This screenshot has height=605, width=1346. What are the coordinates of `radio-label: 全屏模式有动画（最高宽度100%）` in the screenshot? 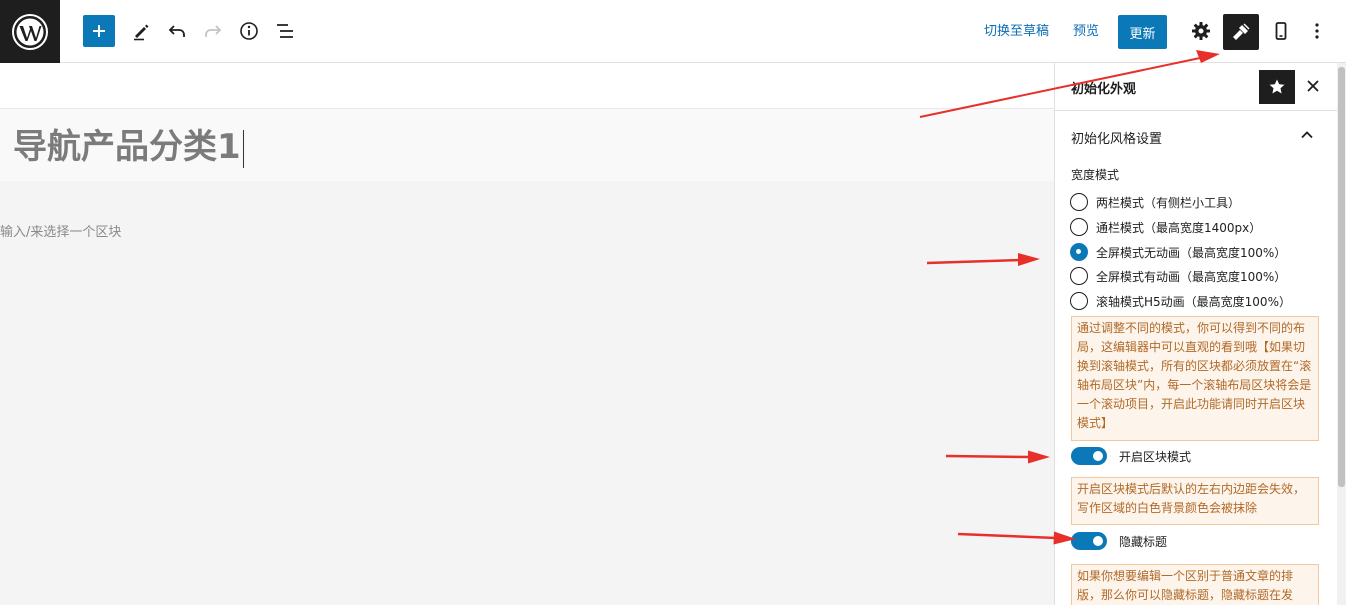 It's located at (1191, 276).